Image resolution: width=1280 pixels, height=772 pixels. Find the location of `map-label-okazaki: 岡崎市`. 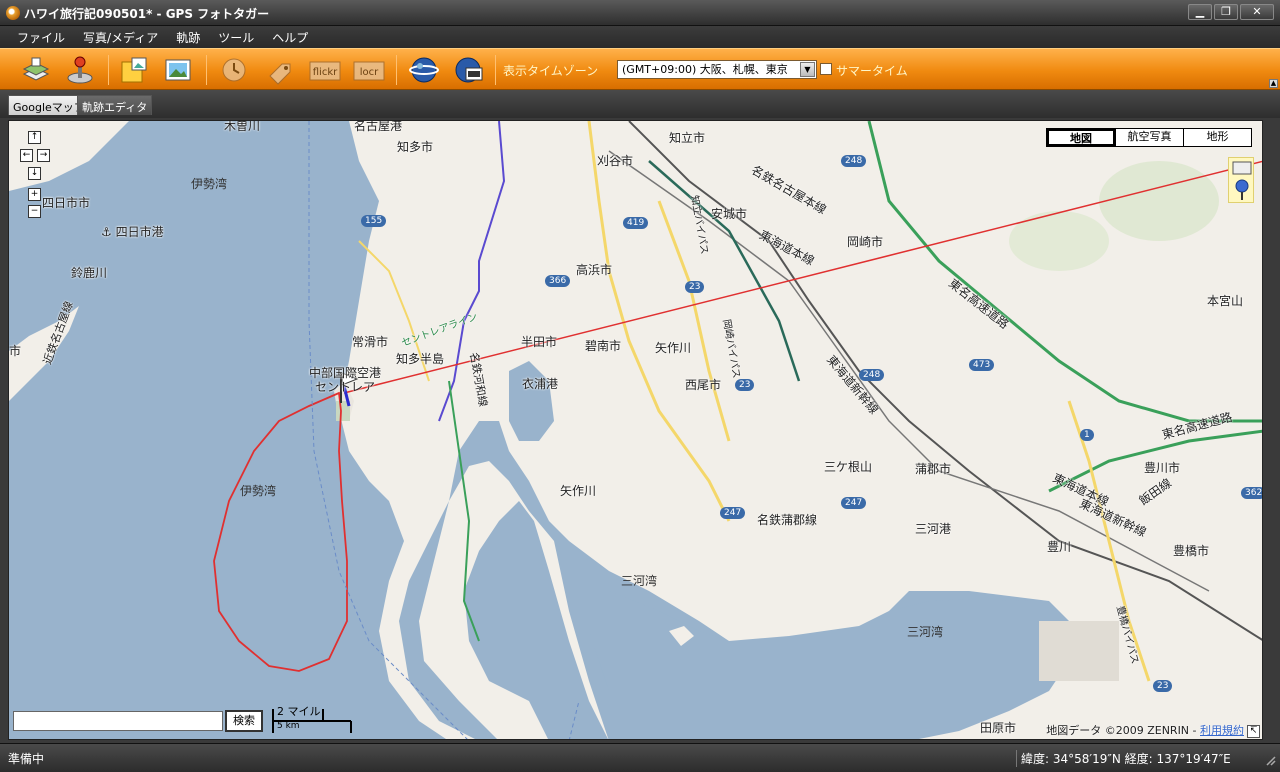

map-label-okazaki: 岡崎市 is located at coordinates (865, 242).